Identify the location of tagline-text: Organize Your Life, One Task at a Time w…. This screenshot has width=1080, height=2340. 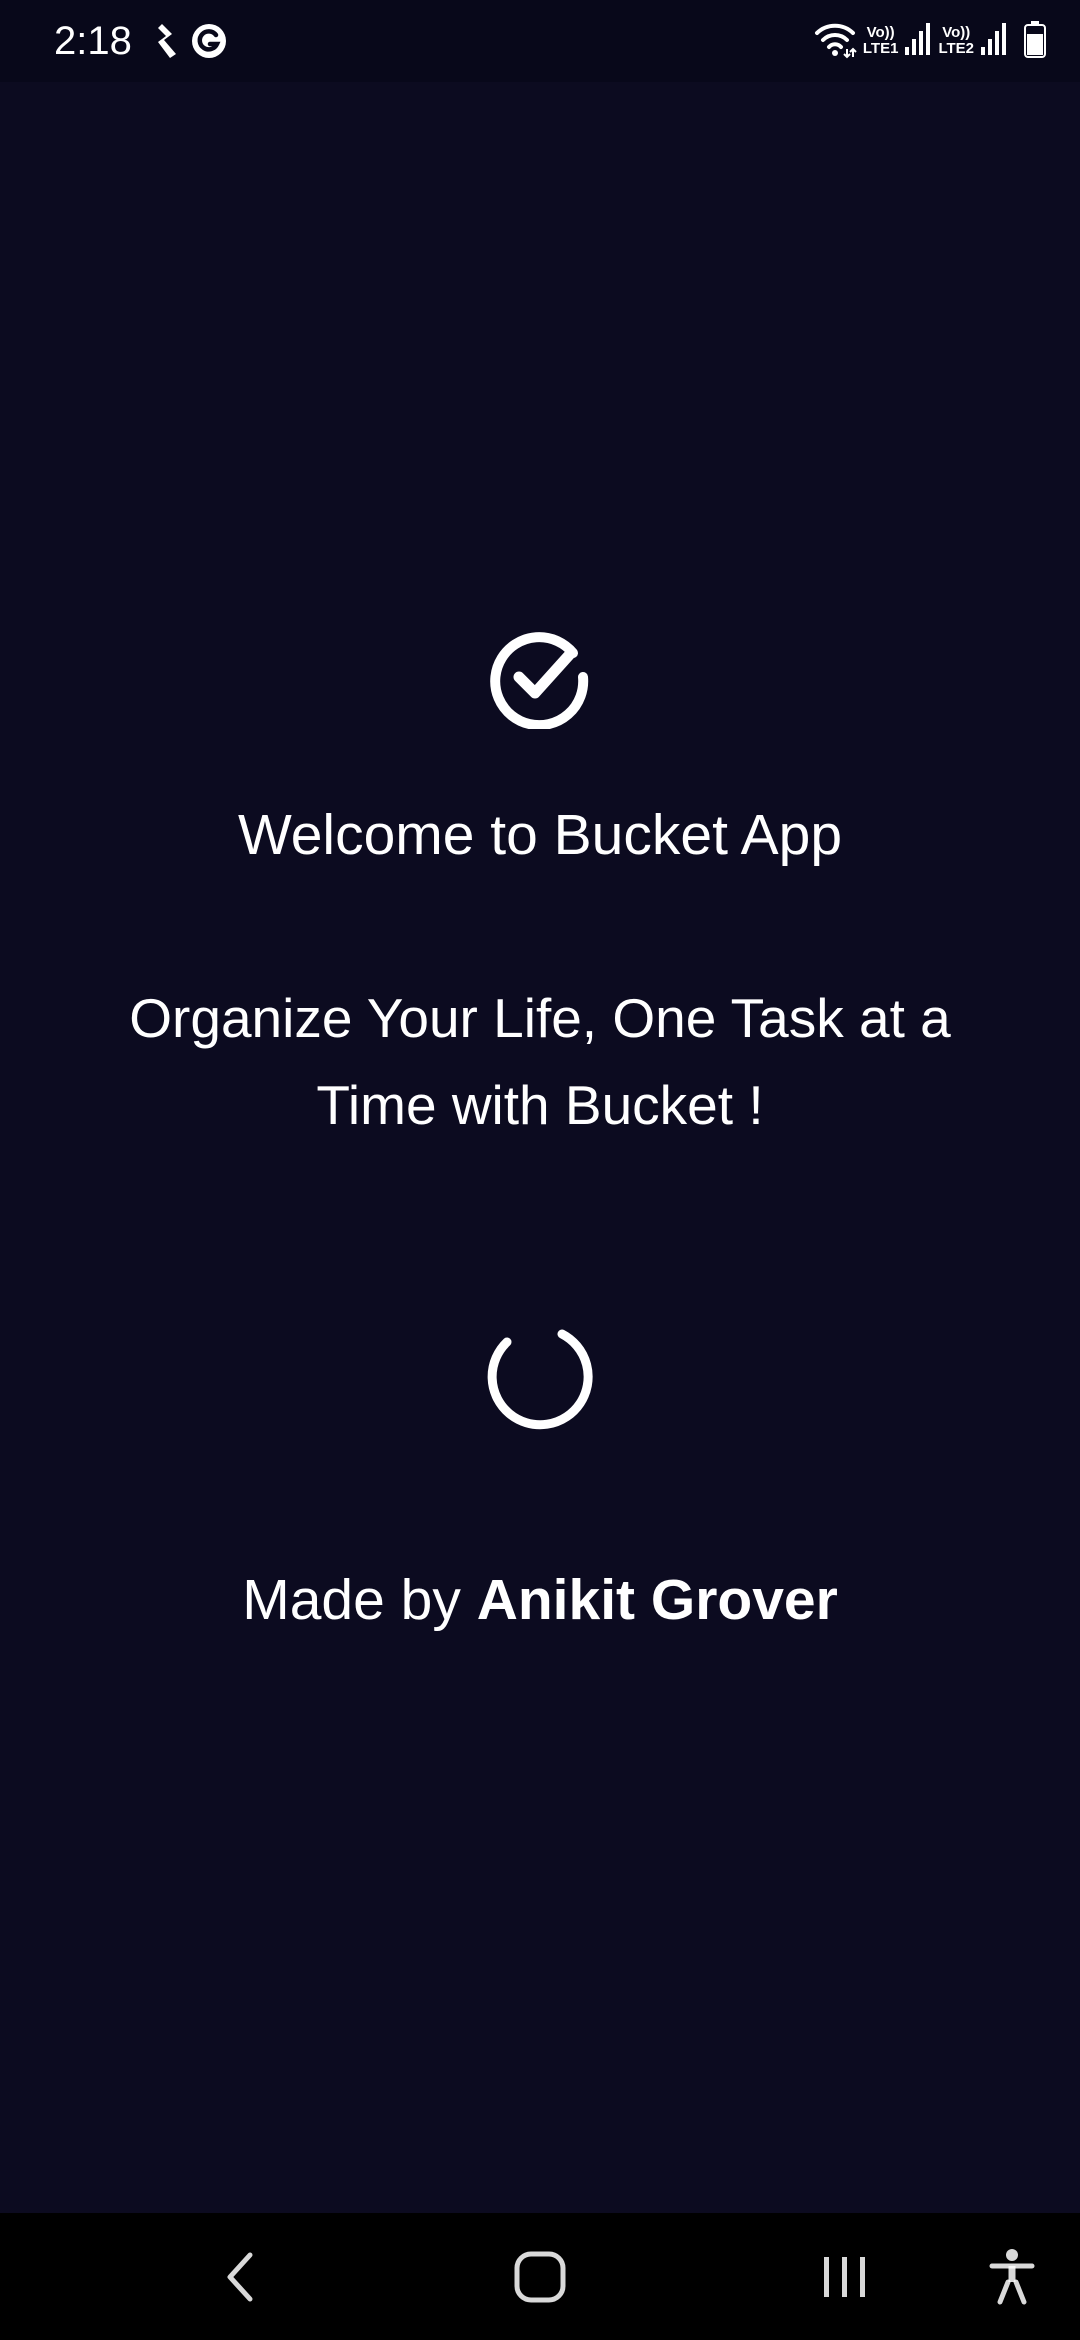
(540, 1061).